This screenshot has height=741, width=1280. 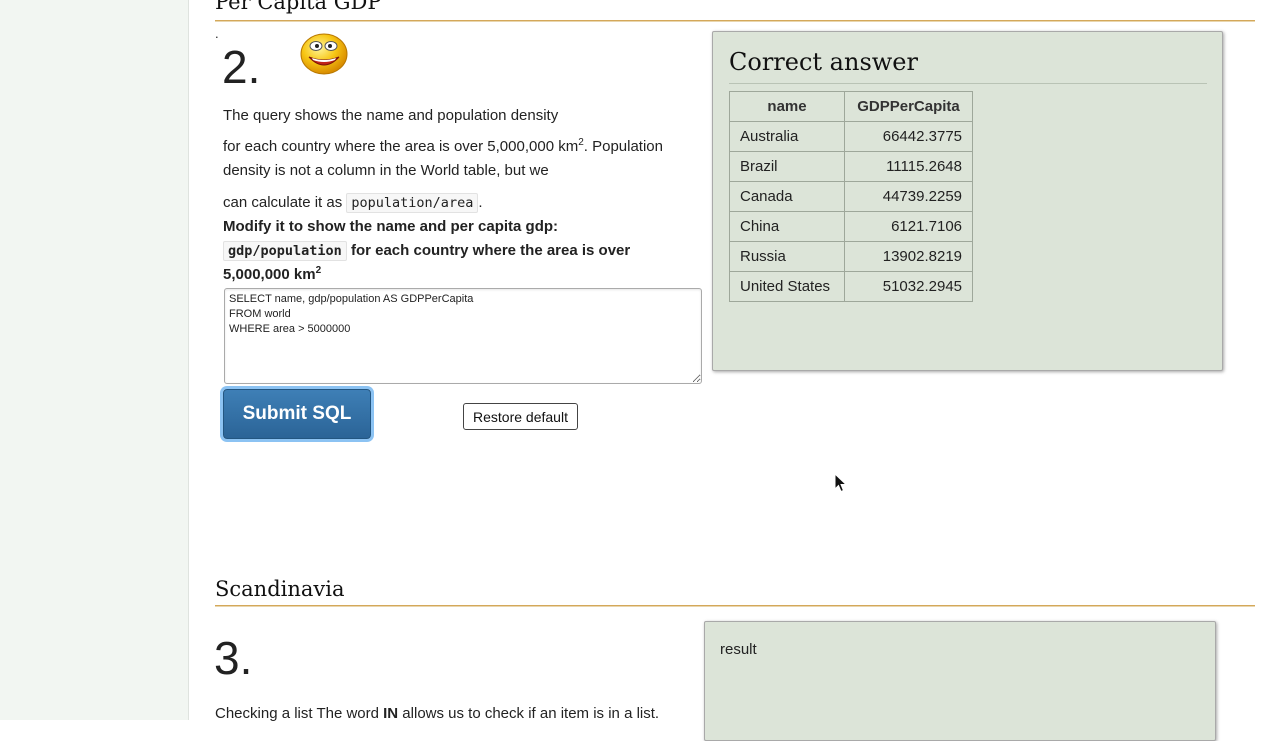 What do you see at coordinates (280, 589) in the screenshot?
I see `section-title-scandinavia: Scandinavia` at bounding box center [280, 589].